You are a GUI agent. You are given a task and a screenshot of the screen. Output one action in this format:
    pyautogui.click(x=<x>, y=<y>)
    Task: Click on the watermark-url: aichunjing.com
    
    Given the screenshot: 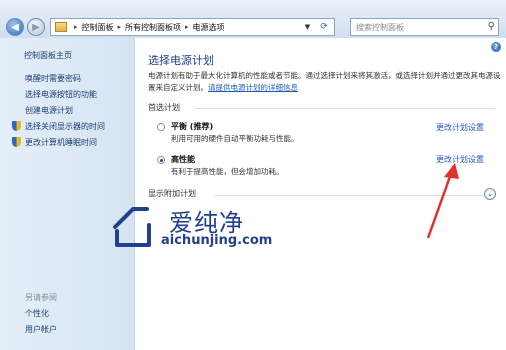 What is the action you would take?
    pyautogui.click(x=217, y=240)
    